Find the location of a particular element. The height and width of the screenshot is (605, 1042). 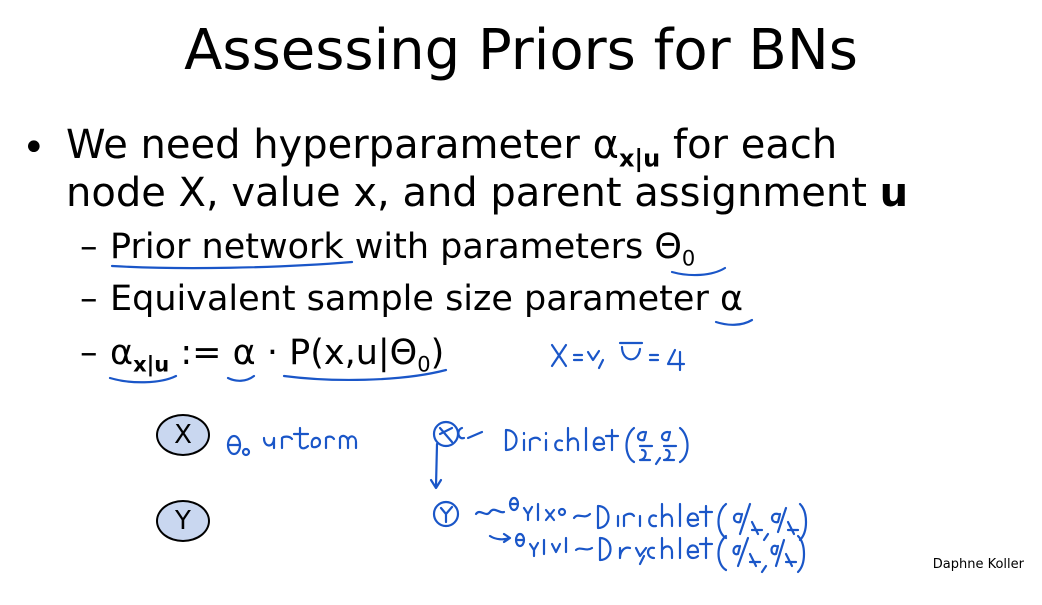

edge-x-y-sketch is located at coordinates (436, 466).